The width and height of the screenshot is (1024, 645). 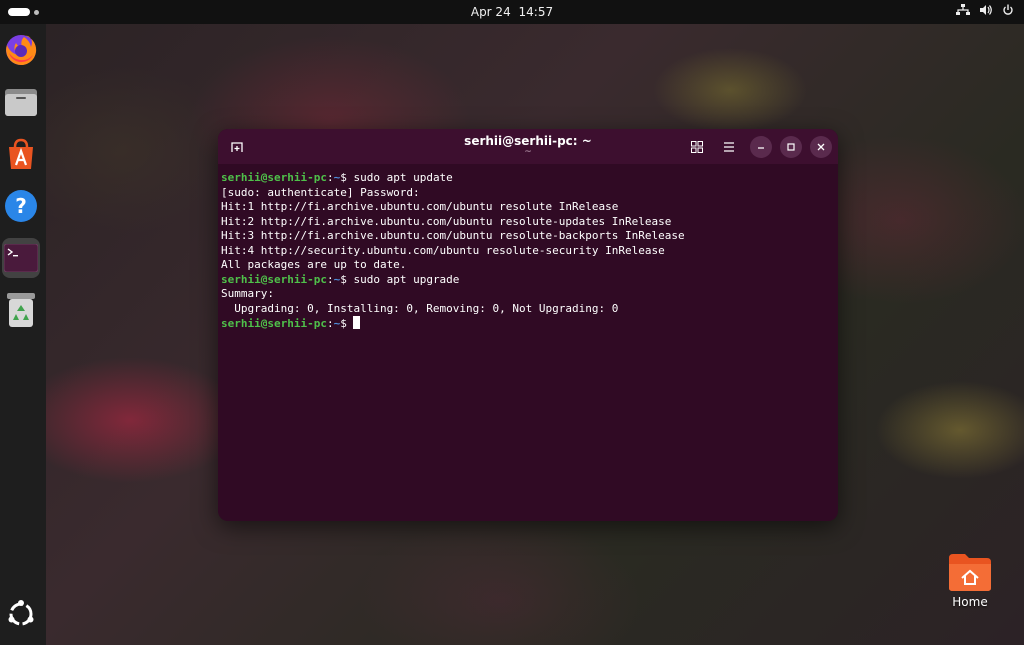 I want to click on terminal-command-line: serhii@serhii-pc:~$, so click(x=527, y=323).